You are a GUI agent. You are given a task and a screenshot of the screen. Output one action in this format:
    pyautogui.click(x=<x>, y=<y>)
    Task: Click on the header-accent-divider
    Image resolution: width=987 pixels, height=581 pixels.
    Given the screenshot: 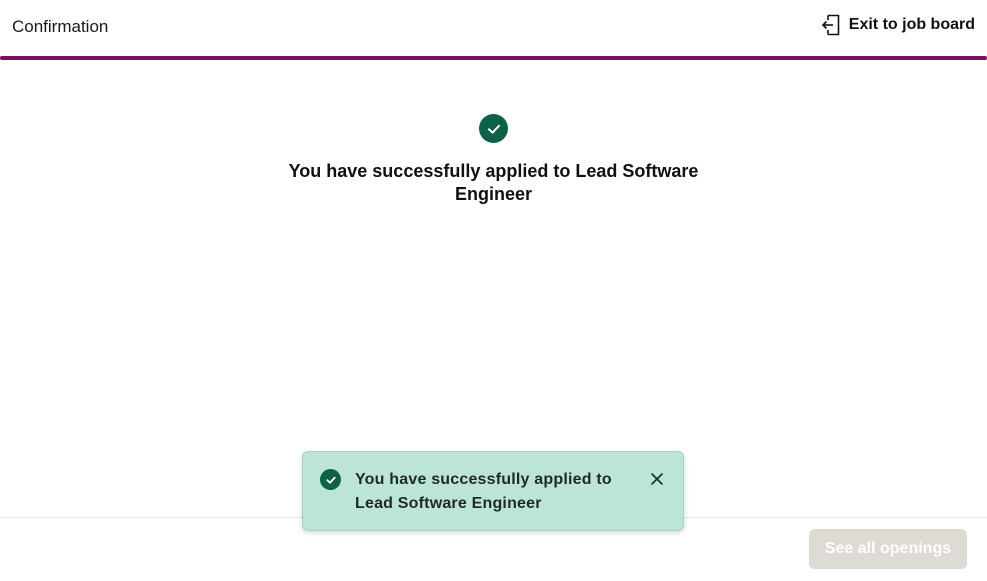 What is the action you would take?
    pyautogui.click(x=493, y=58)
    